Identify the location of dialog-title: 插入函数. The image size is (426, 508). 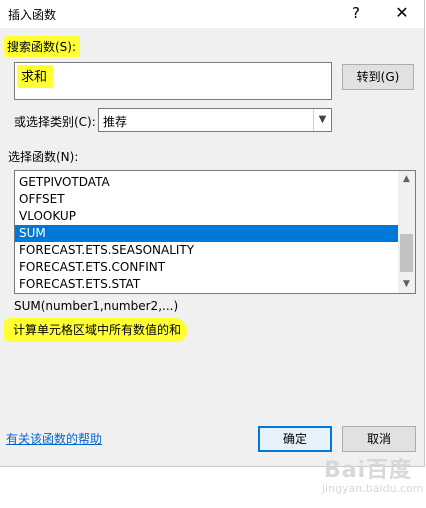
(32, 15).